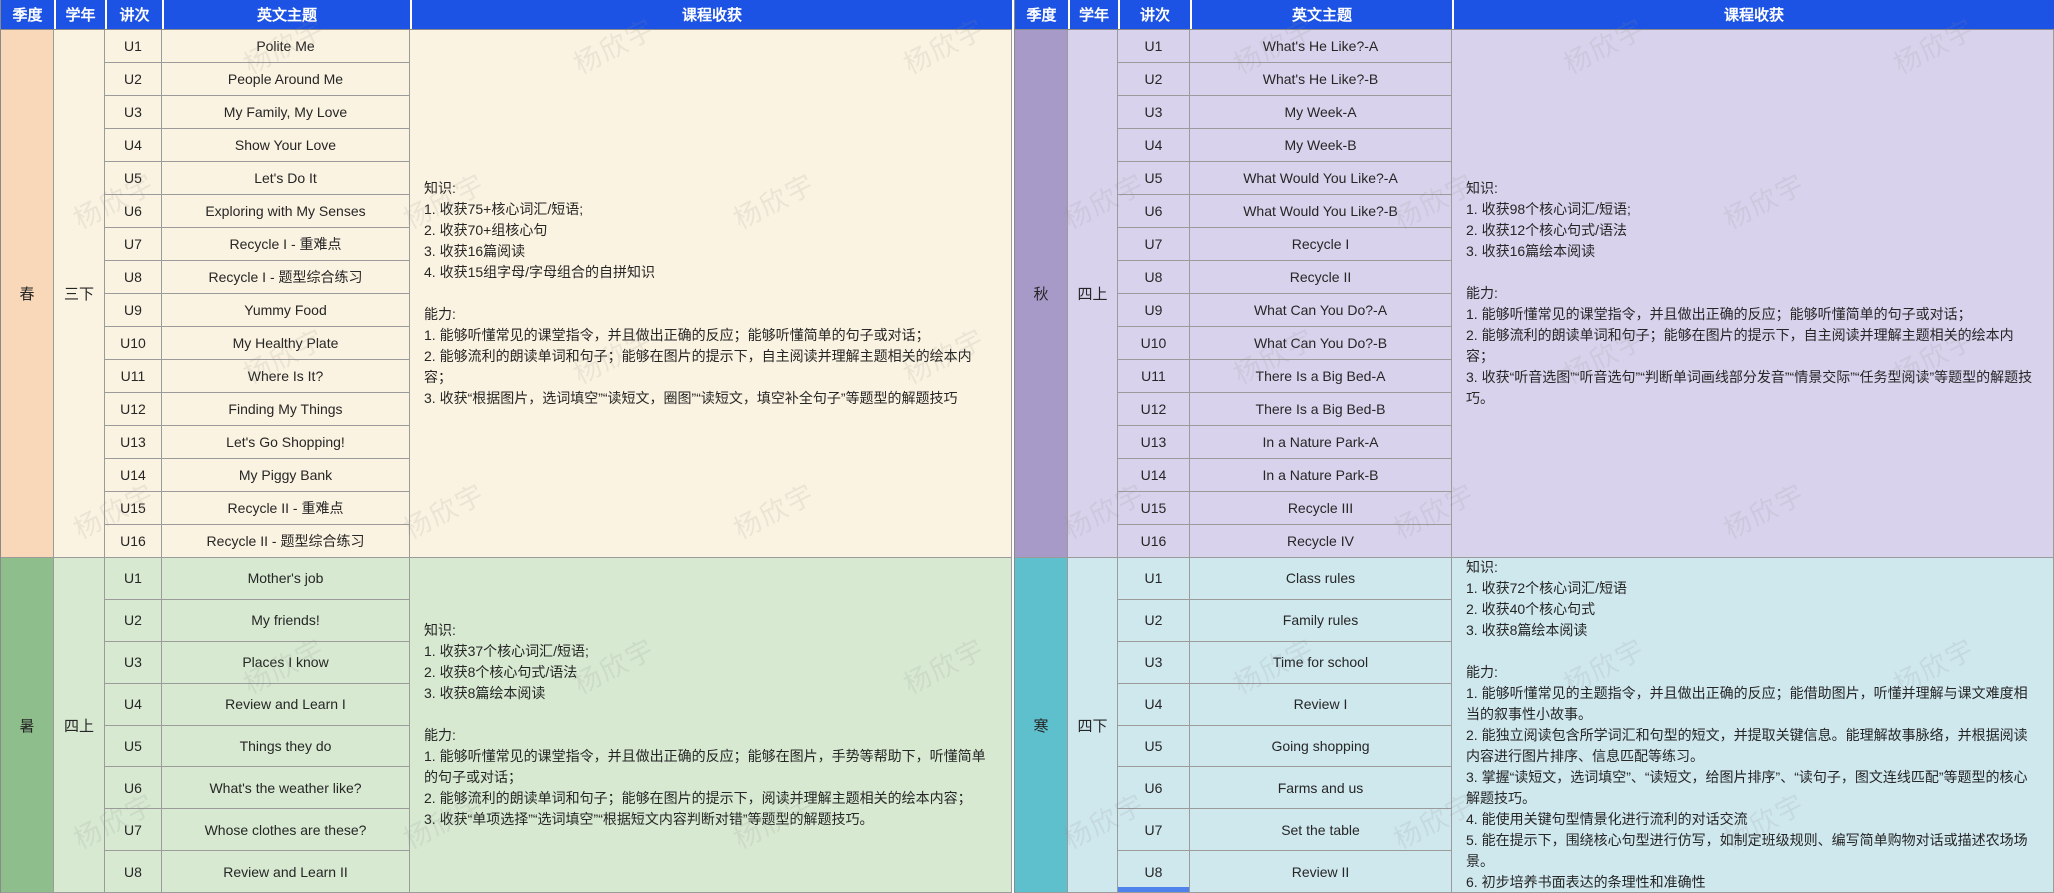  I want to click on topic-cell: Review II, so click(1321, 872).